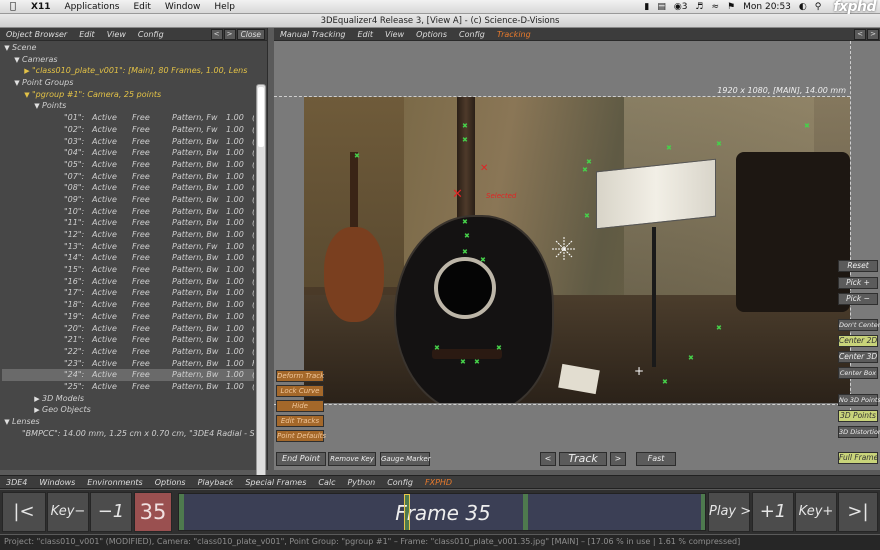 This screenshot has width=880, height=550. I want to click on point-row: "09": Active Free Pattern, Bw 1.00 (, so click(128, 200).